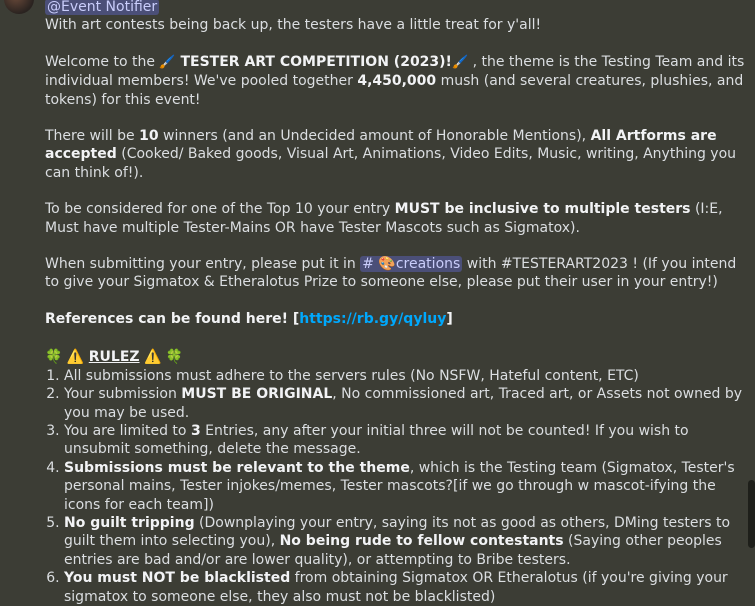 This screenshot has height=606, width=755. What do you see at coordinates (177, 578) in the screenshot?
I see `strong: You must NOT be blacklisted` at bounding box center [177, 578].